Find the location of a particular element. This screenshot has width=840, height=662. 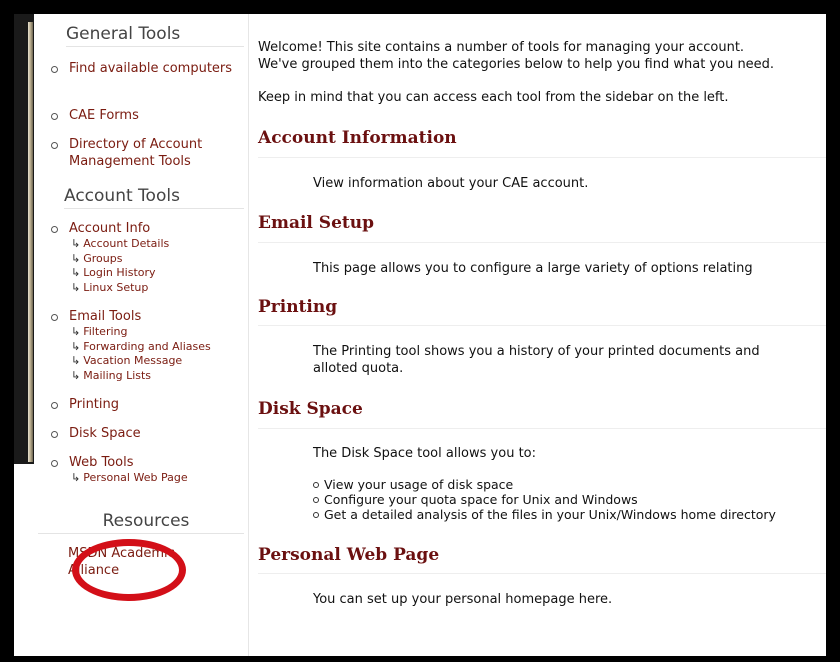

sidebar-item-account-info: Account Info is located at coordinates (109, 228).